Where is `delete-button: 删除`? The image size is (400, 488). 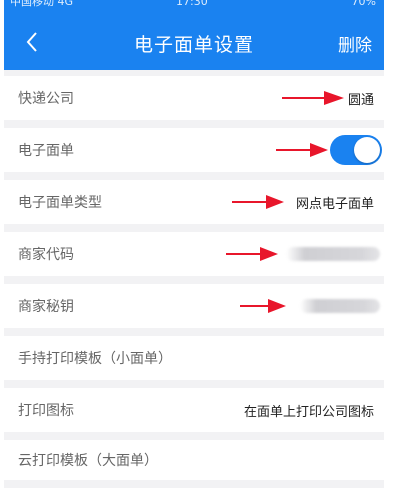
delete-button: 删除 is located at coordinates (355, 43).